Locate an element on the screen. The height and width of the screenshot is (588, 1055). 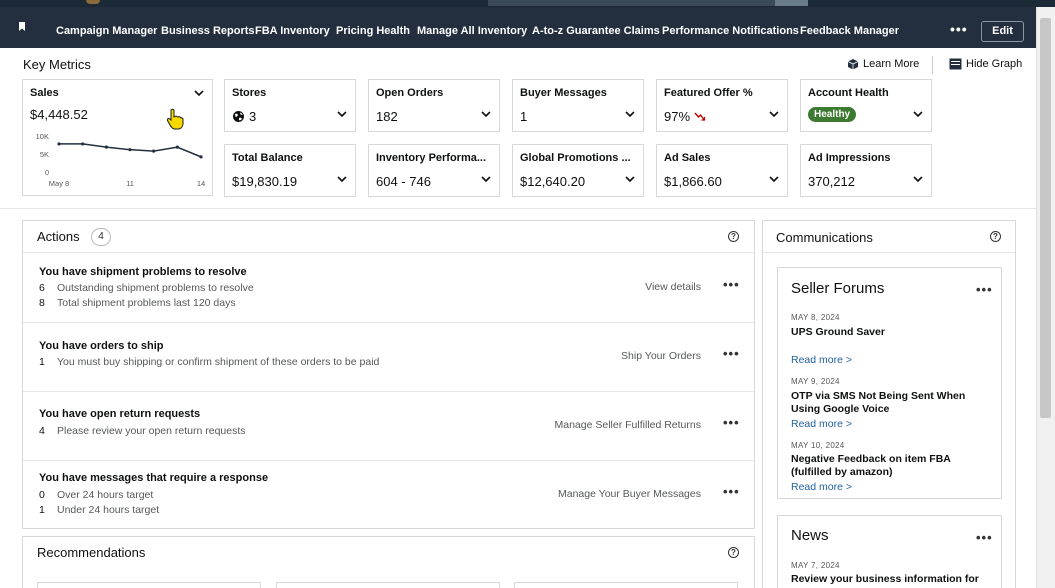
search-input is located at coordinates (631, 3).